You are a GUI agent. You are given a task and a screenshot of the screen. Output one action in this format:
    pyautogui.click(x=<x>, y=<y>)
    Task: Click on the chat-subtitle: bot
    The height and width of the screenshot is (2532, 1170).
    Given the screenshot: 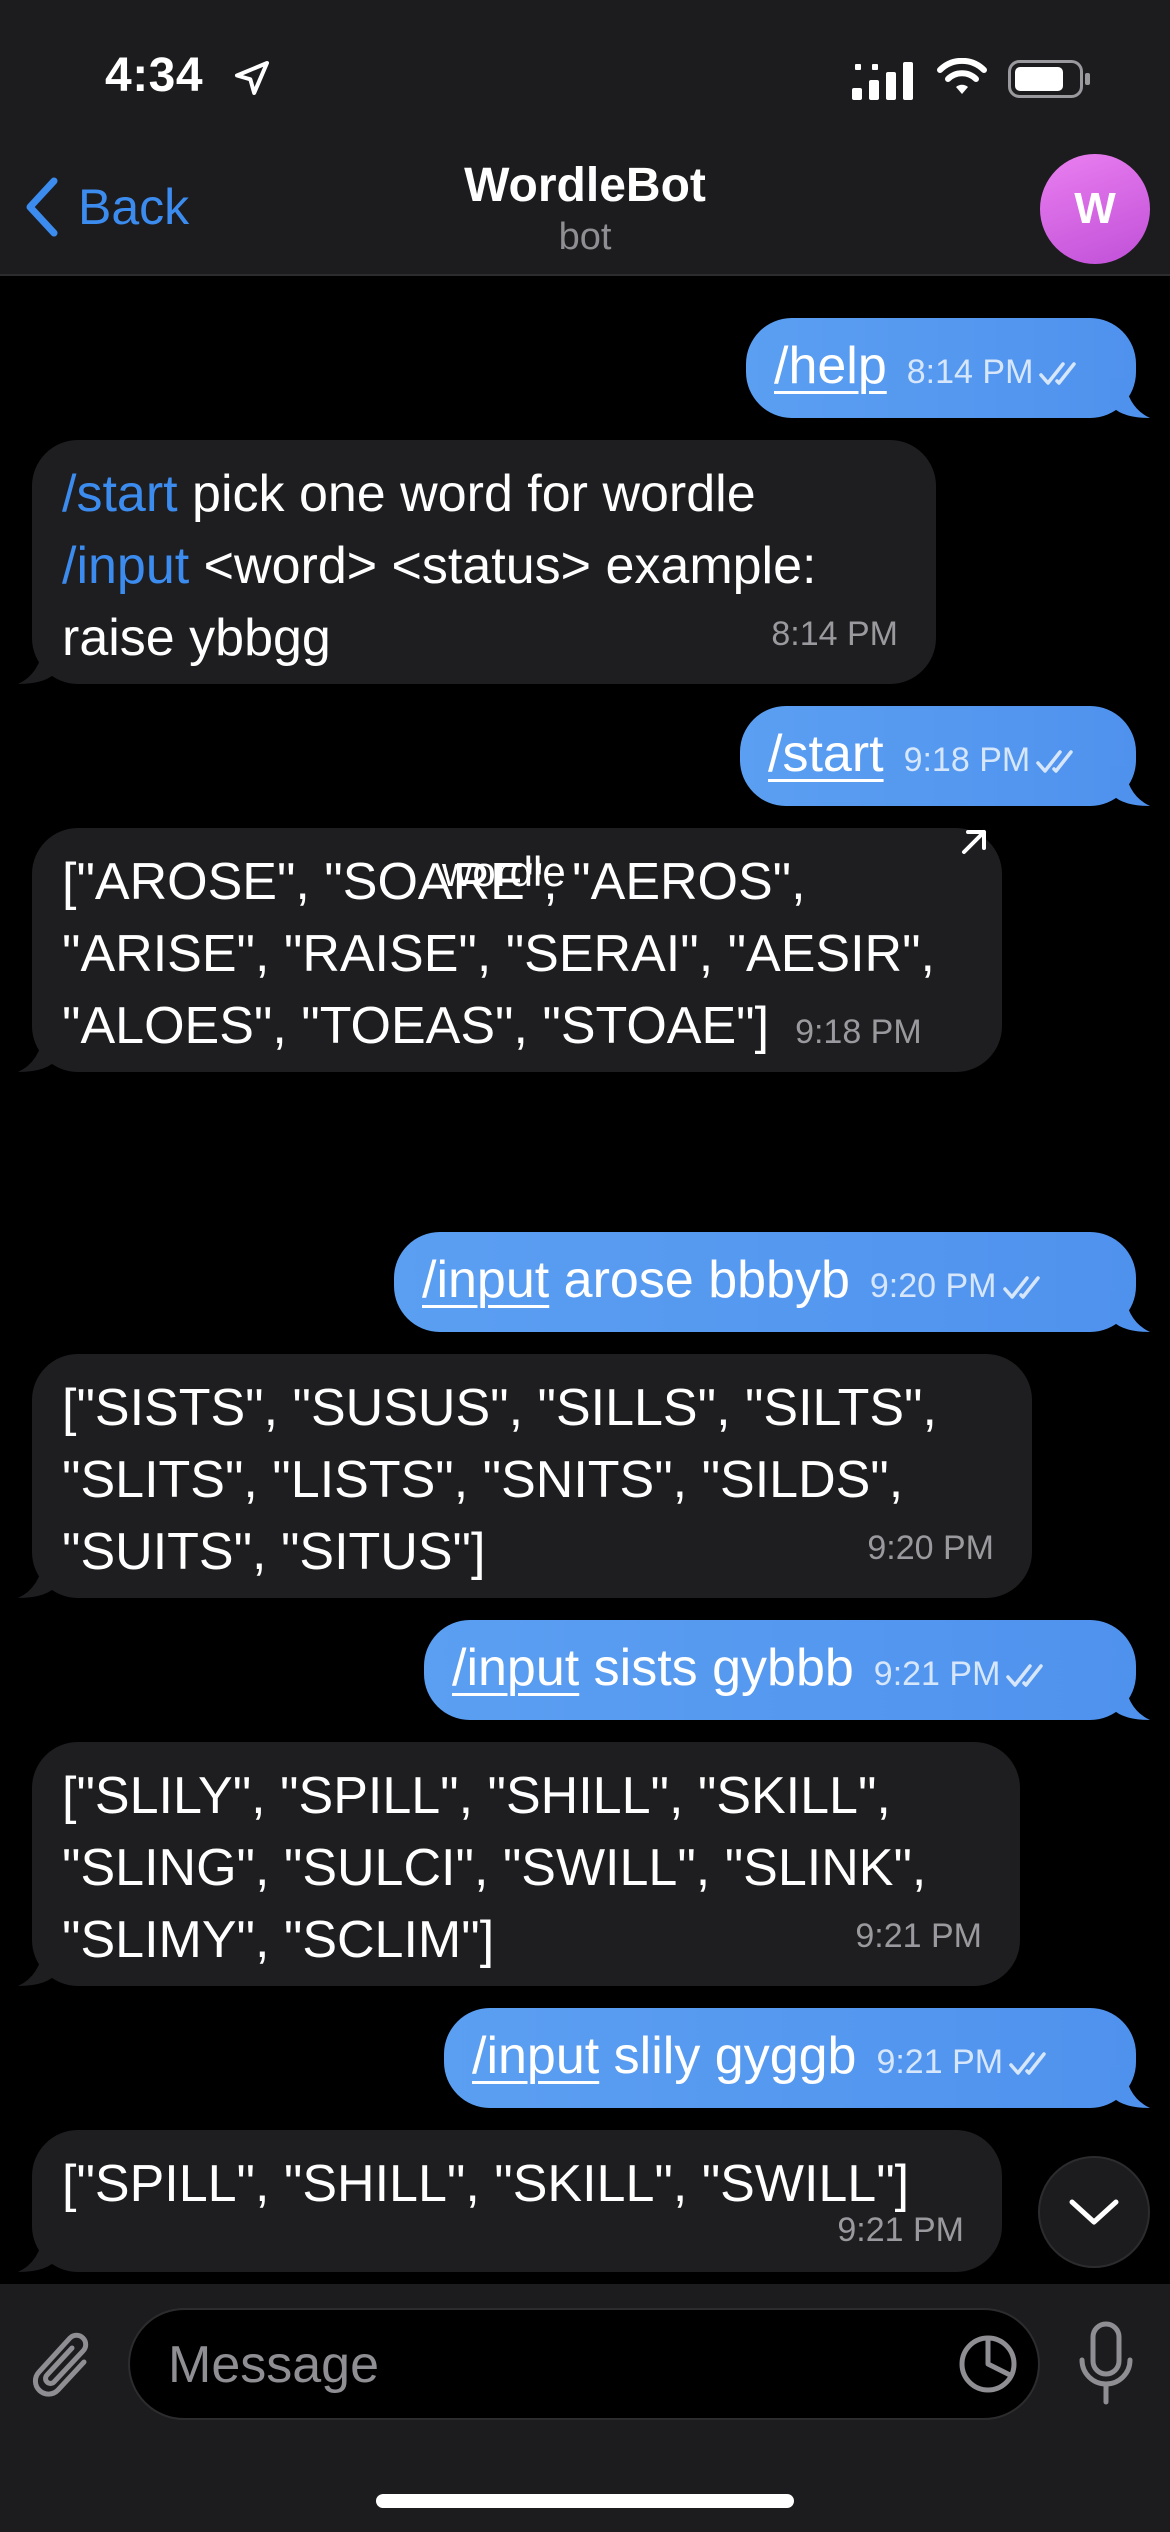 What is the action you would take?
    pyautogui.click(x=585, y=237)
    